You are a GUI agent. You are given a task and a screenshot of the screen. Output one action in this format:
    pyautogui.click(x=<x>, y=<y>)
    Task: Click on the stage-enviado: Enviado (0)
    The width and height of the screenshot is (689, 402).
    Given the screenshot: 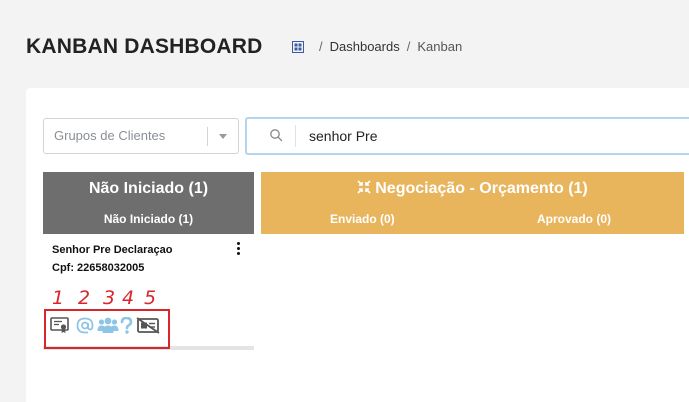 What is the action you would take?
    pyautogui.click(x=362, y=219)
    